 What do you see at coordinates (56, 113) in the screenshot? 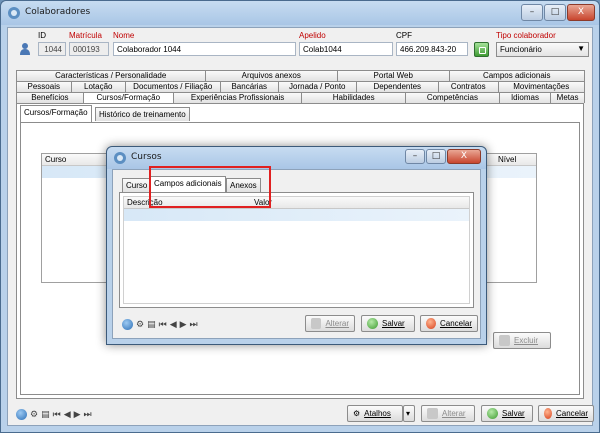
I see `subtab-cursos-formacao: Cursos/Formação` at bounding box center [56, 113].